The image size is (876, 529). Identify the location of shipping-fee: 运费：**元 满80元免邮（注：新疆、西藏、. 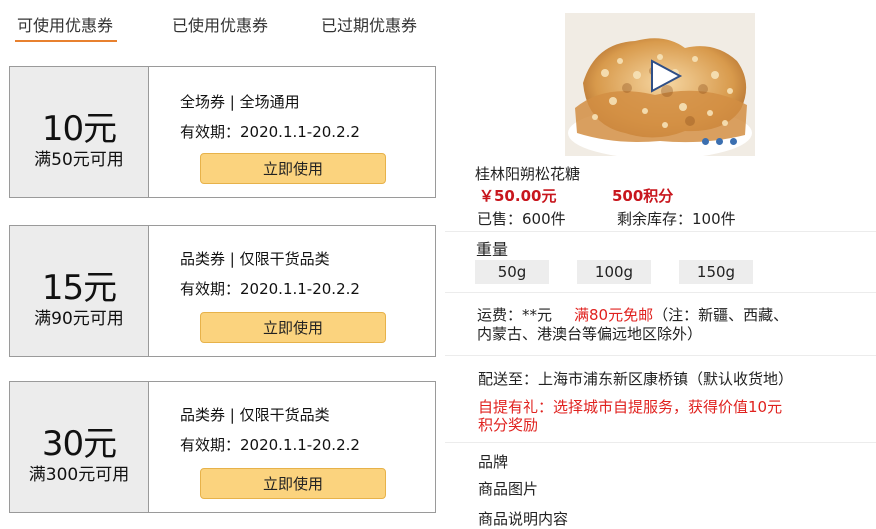
(632, 314).